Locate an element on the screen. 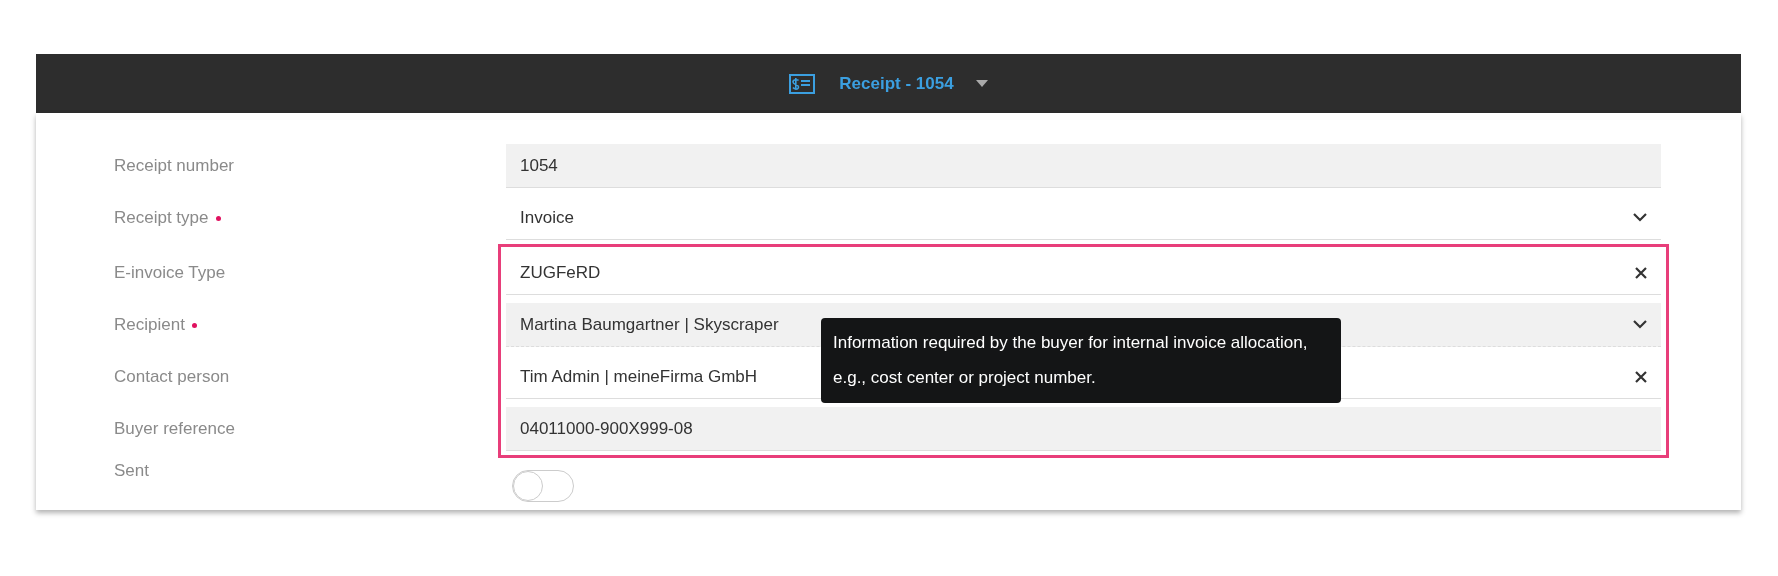  field-label: Sent is located at coordinates (131, 470).